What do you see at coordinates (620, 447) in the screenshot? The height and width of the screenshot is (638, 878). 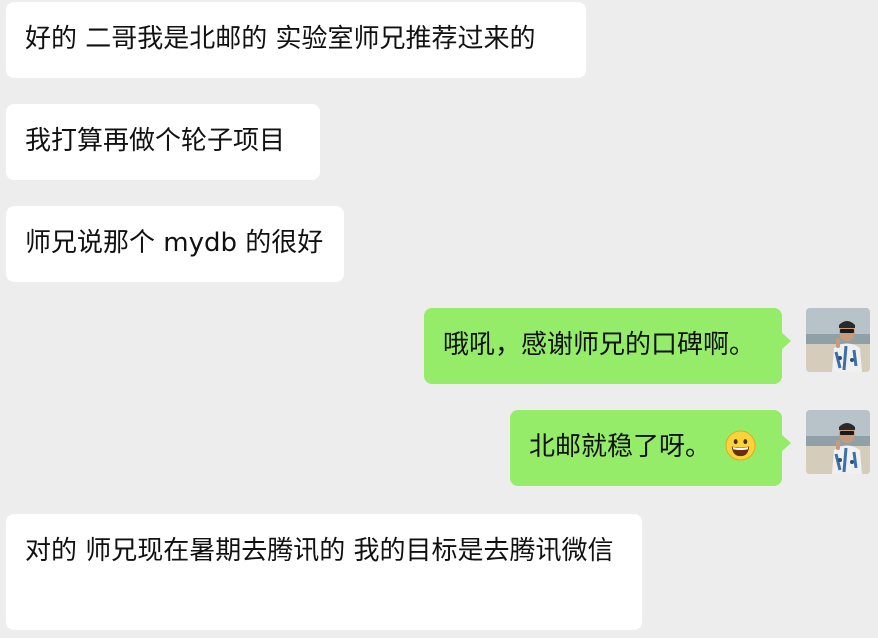 I see `message-text: 北邮就稳了呀。` at bounding box center [620, 447].